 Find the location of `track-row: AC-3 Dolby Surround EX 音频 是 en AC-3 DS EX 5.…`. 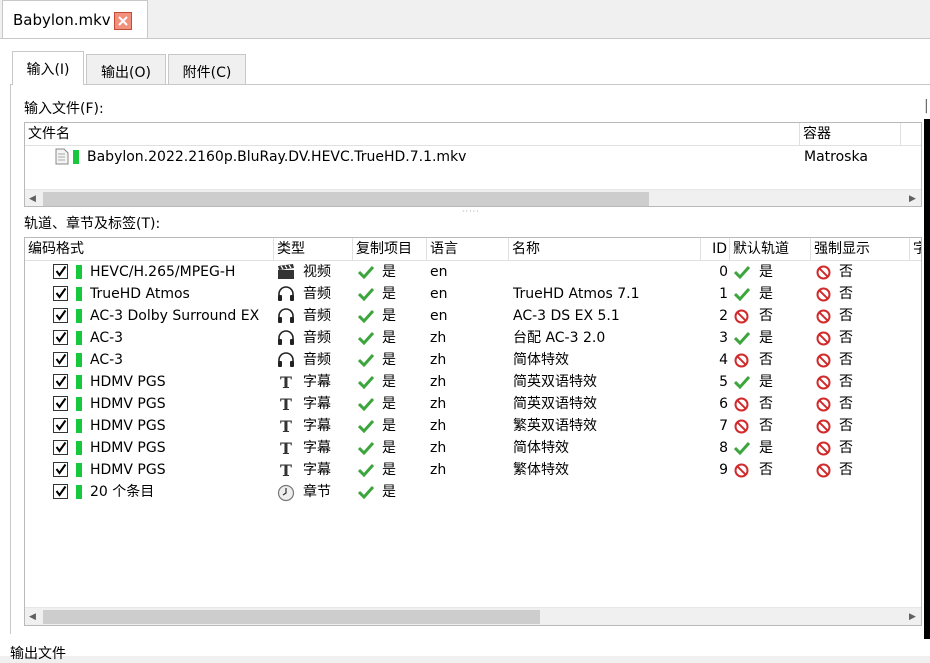

track-row: AC-3 Dolby Surround EX 音频 是 en AC-3 DS EX 5.… is located at coordinates (473, 316).